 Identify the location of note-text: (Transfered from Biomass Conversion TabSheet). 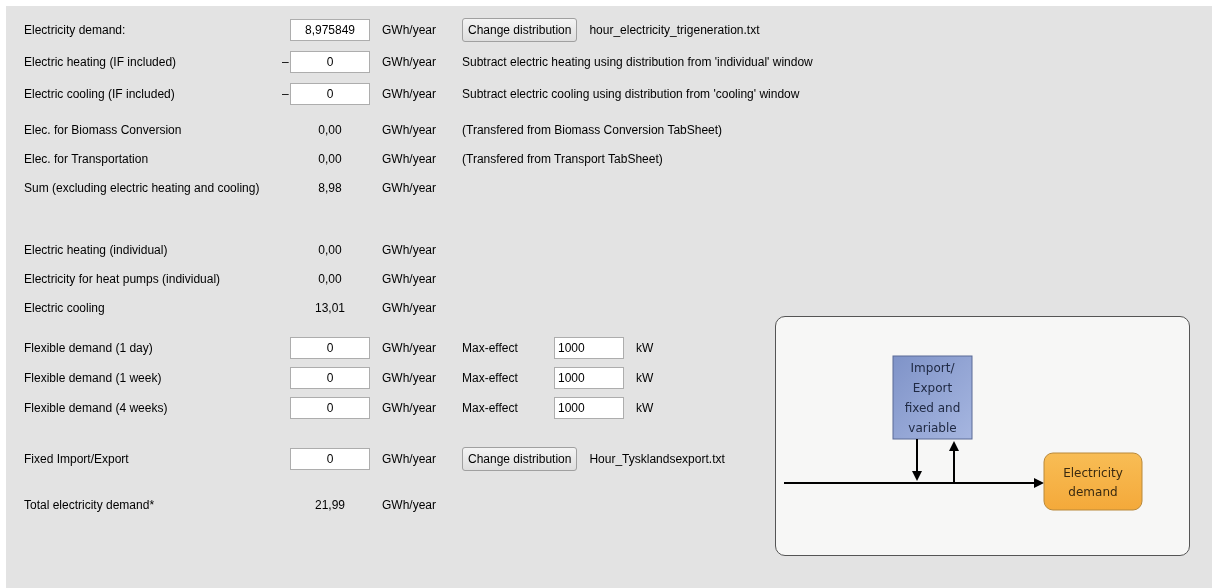
(592, 129).